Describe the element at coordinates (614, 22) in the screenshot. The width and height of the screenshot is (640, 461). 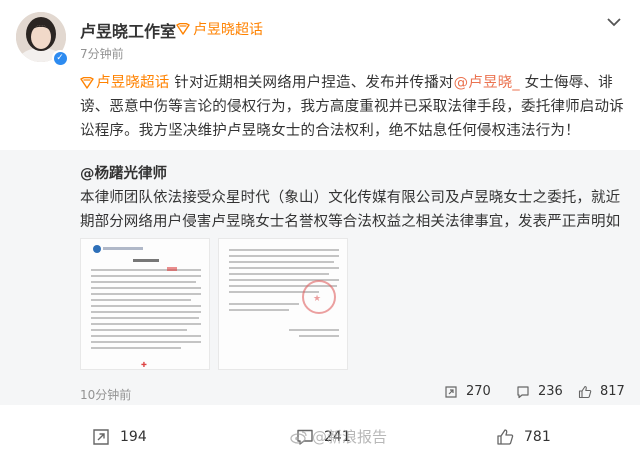
I see `more-chevron-icon` at that location.